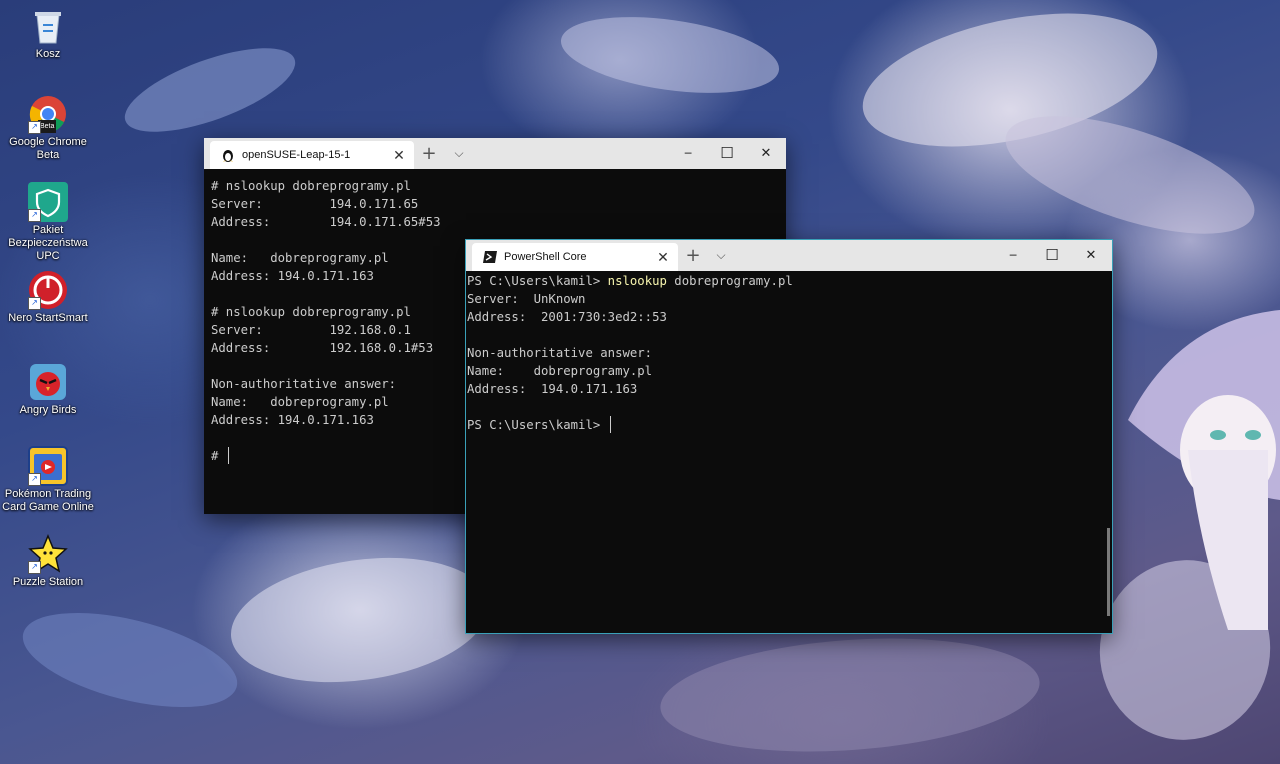  Describe the element at coordinates (545, 257) in the screenshot. I see `tab-label: PowerShell Core` at that location.